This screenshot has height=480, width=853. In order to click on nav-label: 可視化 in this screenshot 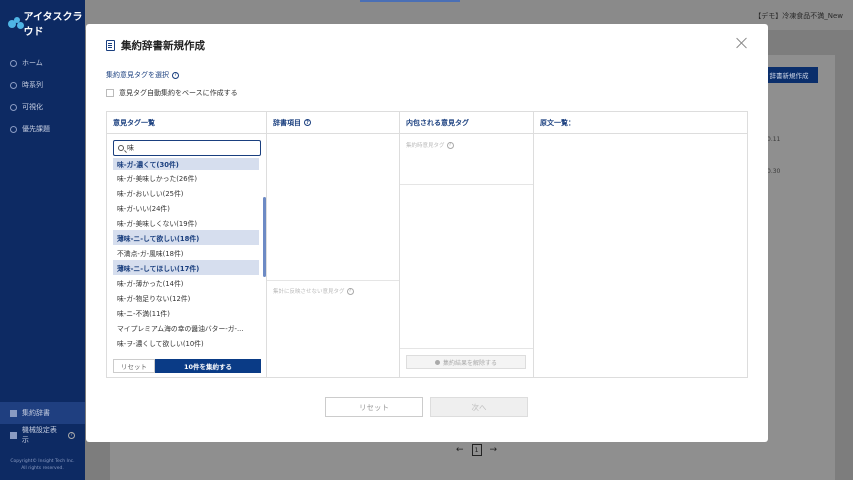, I will do `click(32, 107)`.